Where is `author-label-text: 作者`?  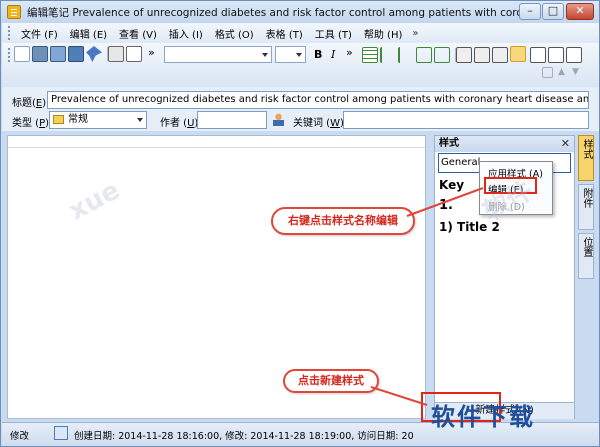 author-label-text: 作者 is located at coordinates (170, 123).